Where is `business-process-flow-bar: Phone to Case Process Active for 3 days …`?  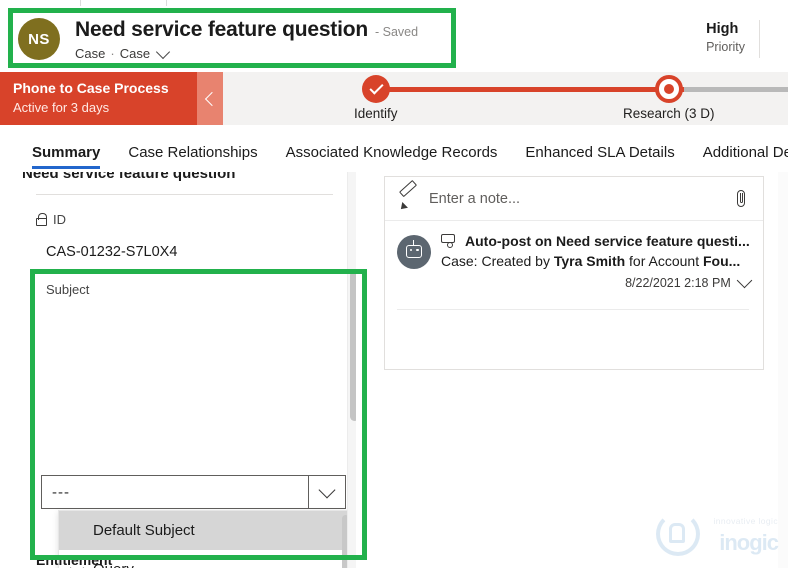 business-process-flow-bar: Phone to Case Process Active for 3 days … is located at coordinates (394, 98).